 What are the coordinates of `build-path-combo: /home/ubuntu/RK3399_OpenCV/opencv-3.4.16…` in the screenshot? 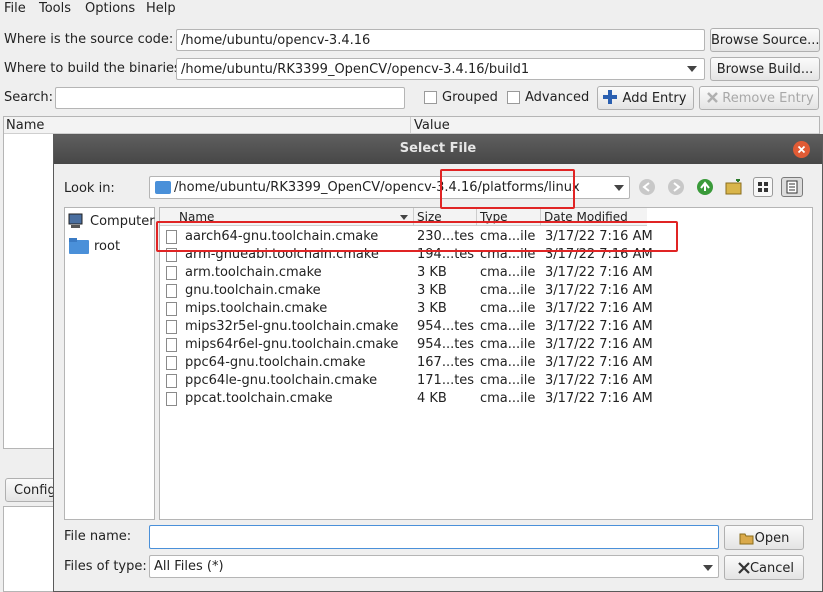 It's located at (440, 69).